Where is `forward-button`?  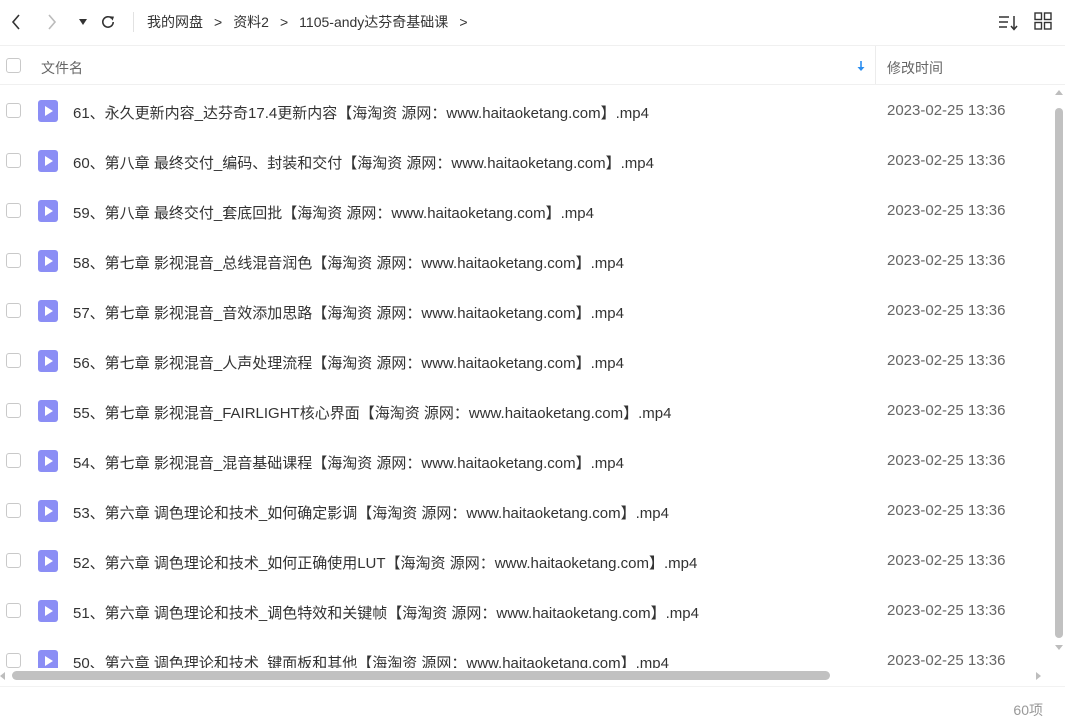 forward-button is located at coordinates (52, 22).